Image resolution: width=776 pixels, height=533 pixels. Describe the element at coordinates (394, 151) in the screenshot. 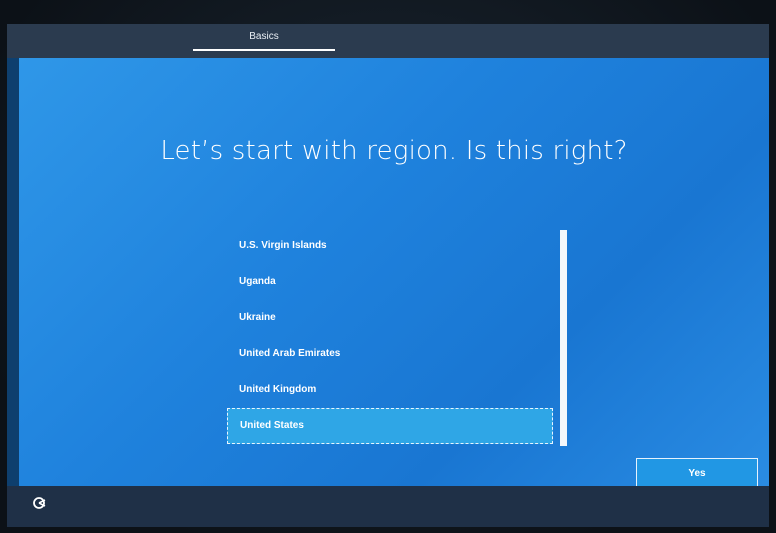

I see `page-title: Let’s start with region. Is this right?` at that location.